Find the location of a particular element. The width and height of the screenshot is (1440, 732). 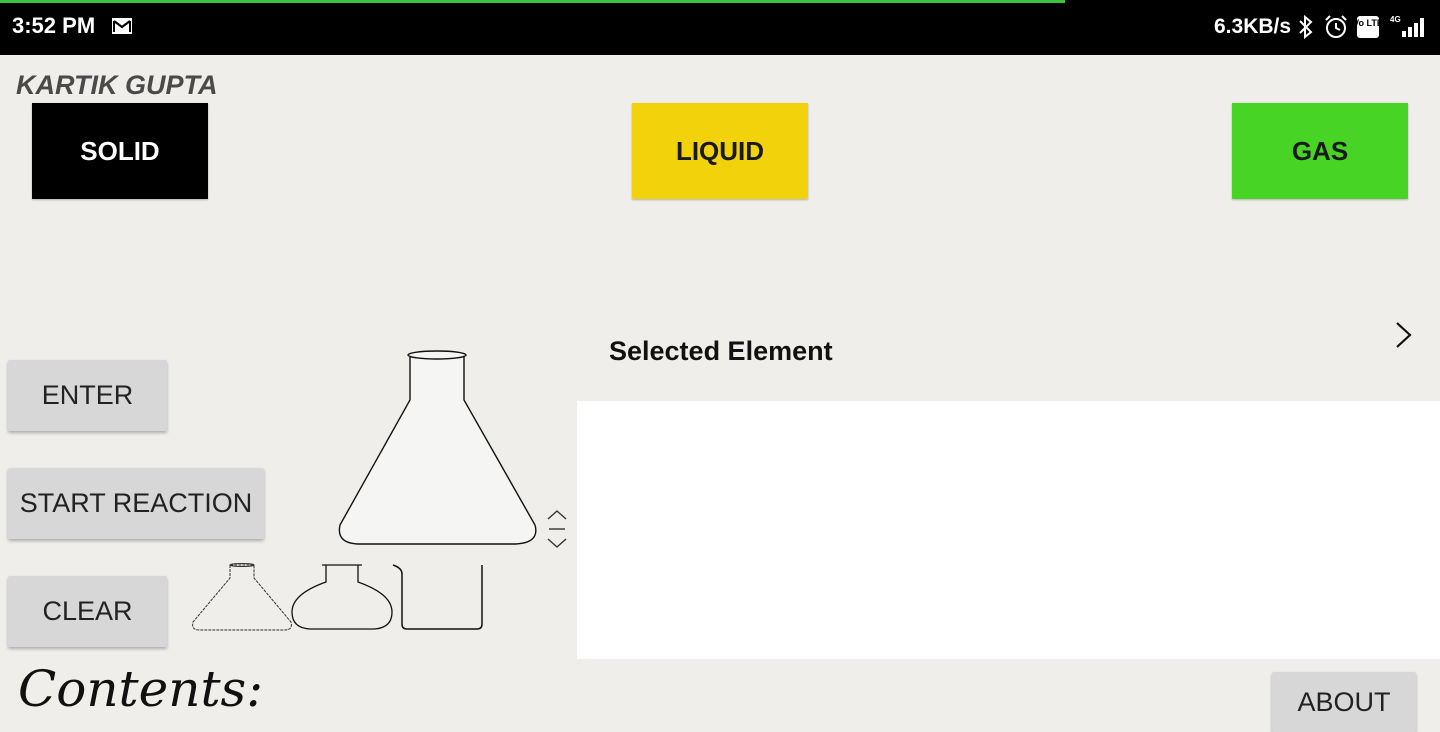

selected-element-label: Selected Element is located at coordinates (721, 351).